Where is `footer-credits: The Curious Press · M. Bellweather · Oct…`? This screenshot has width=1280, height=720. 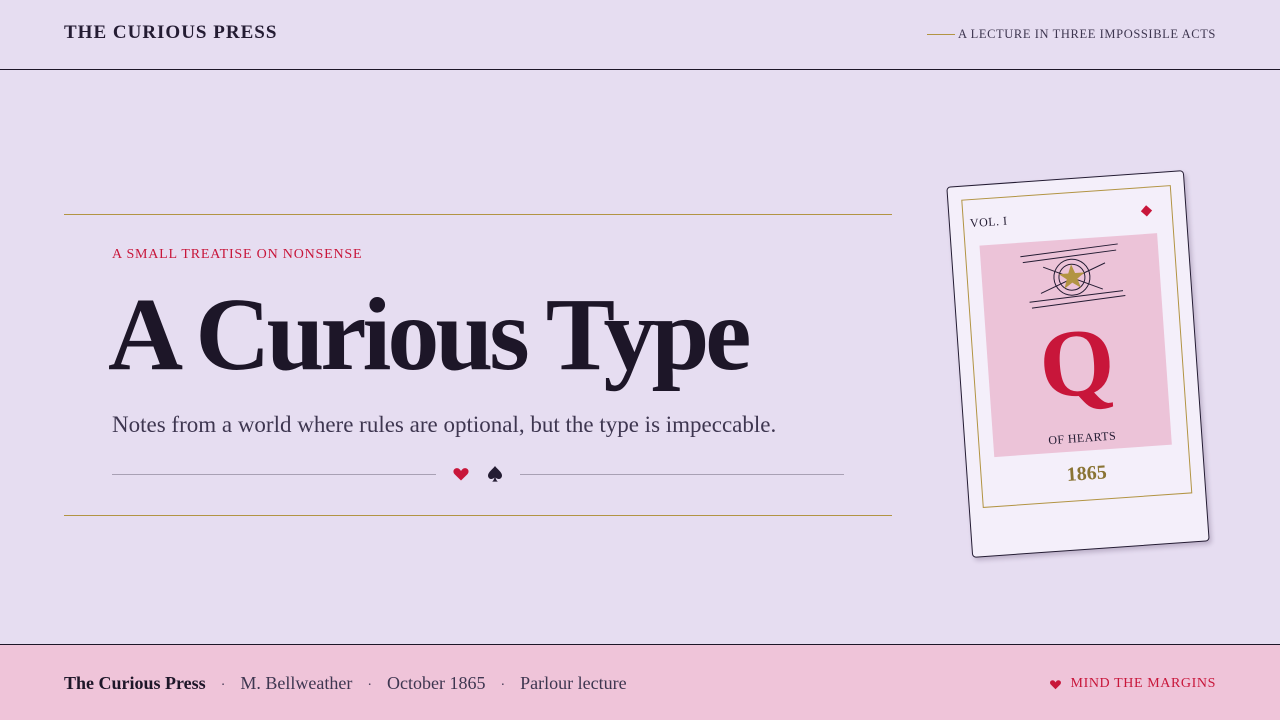 footer-credits: The Curious Press · M. Bellweather · Oct… is located at coordinates (345, 683).